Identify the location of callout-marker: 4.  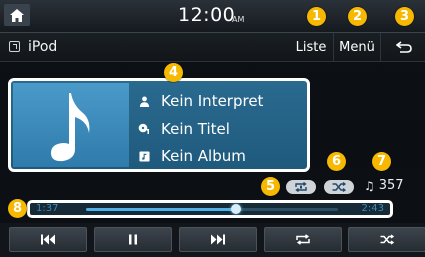
(173, 72).